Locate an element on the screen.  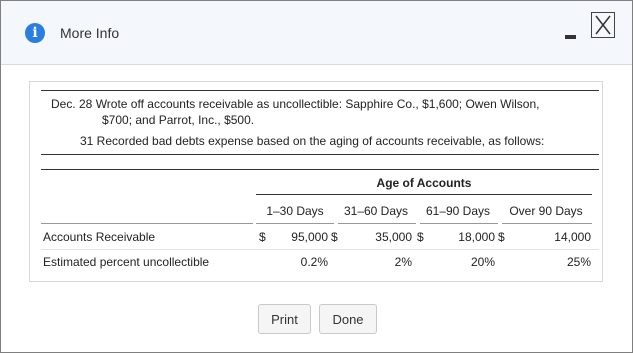
age-of-accounts-header: Age of Accounts is located at coordinates (424, 183).